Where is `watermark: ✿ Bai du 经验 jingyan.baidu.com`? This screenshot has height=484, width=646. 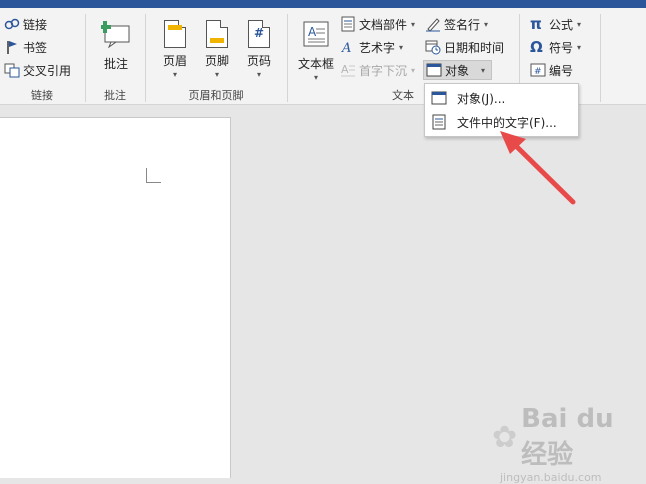
watermark: ✿ Bai du 经验 jingyan.baidu.com is located at coordinates (569, 444).